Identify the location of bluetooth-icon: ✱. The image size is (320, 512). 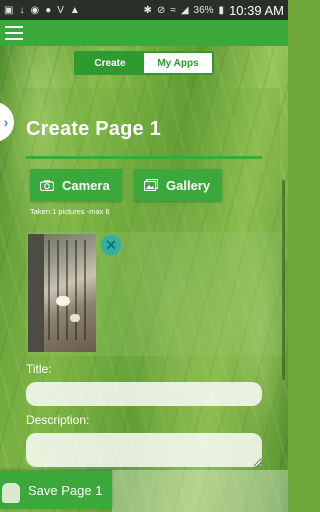
(147, 10).